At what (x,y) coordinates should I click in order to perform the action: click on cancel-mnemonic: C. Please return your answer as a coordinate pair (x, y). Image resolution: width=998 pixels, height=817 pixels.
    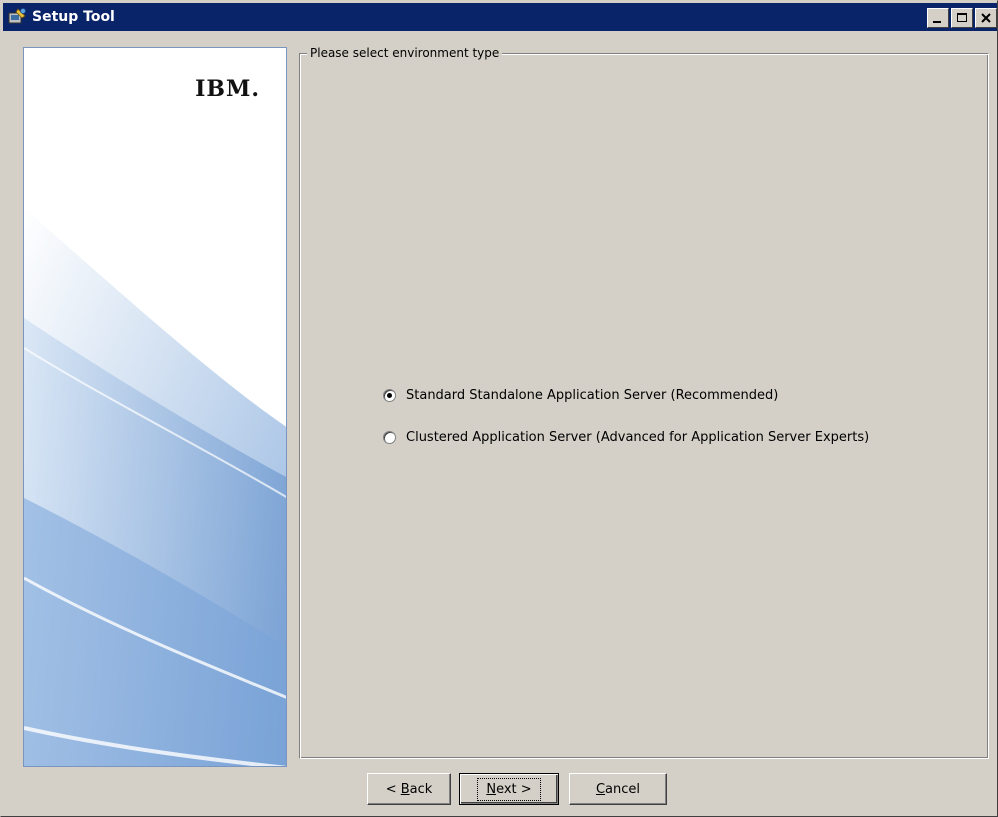
    Looking at the image, I should click on (600, 789).